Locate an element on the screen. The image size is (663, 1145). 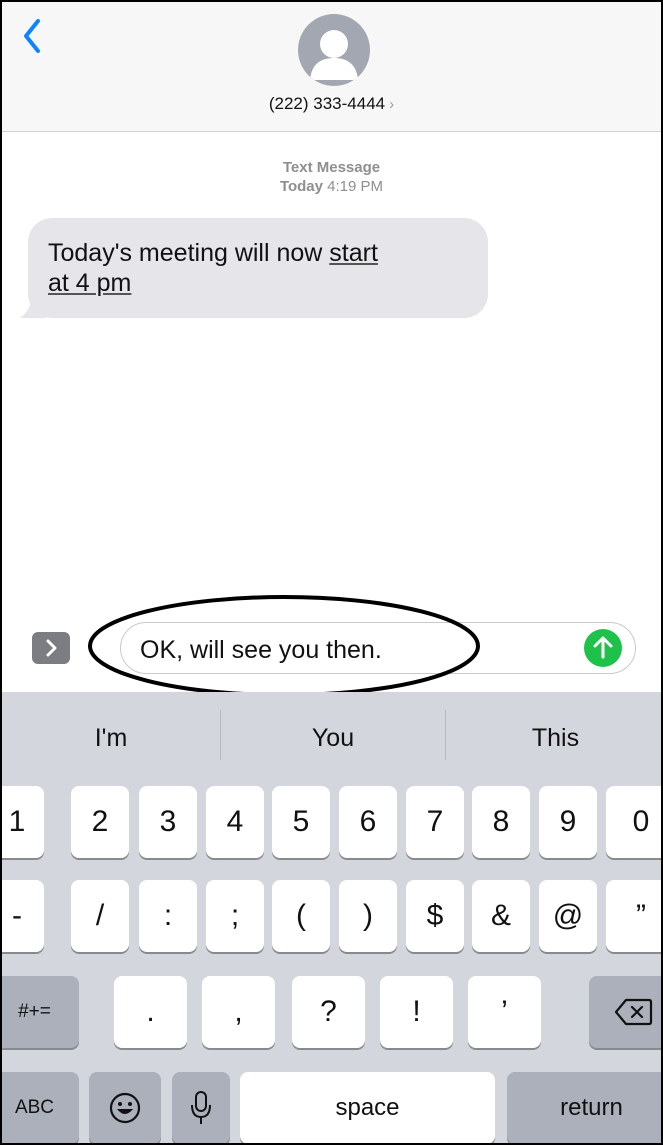
key-quote: ” is located at coordinates (633, 916).